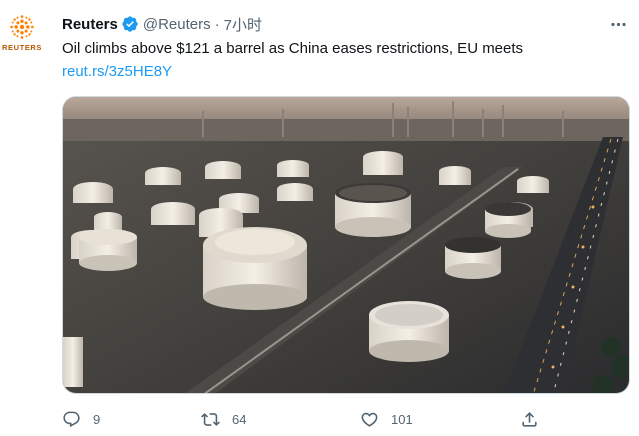  I want to click on avatar: REUTERS, so click(22, 37).